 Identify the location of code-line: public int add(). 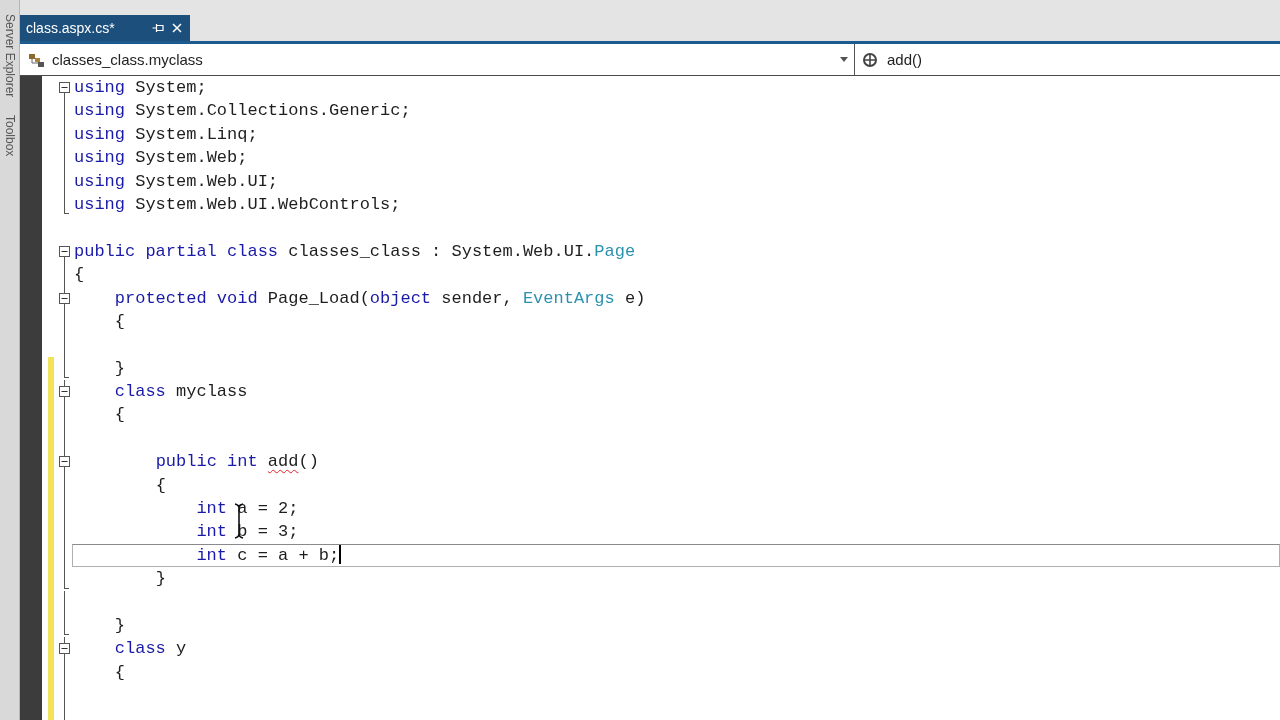
(237, 462).